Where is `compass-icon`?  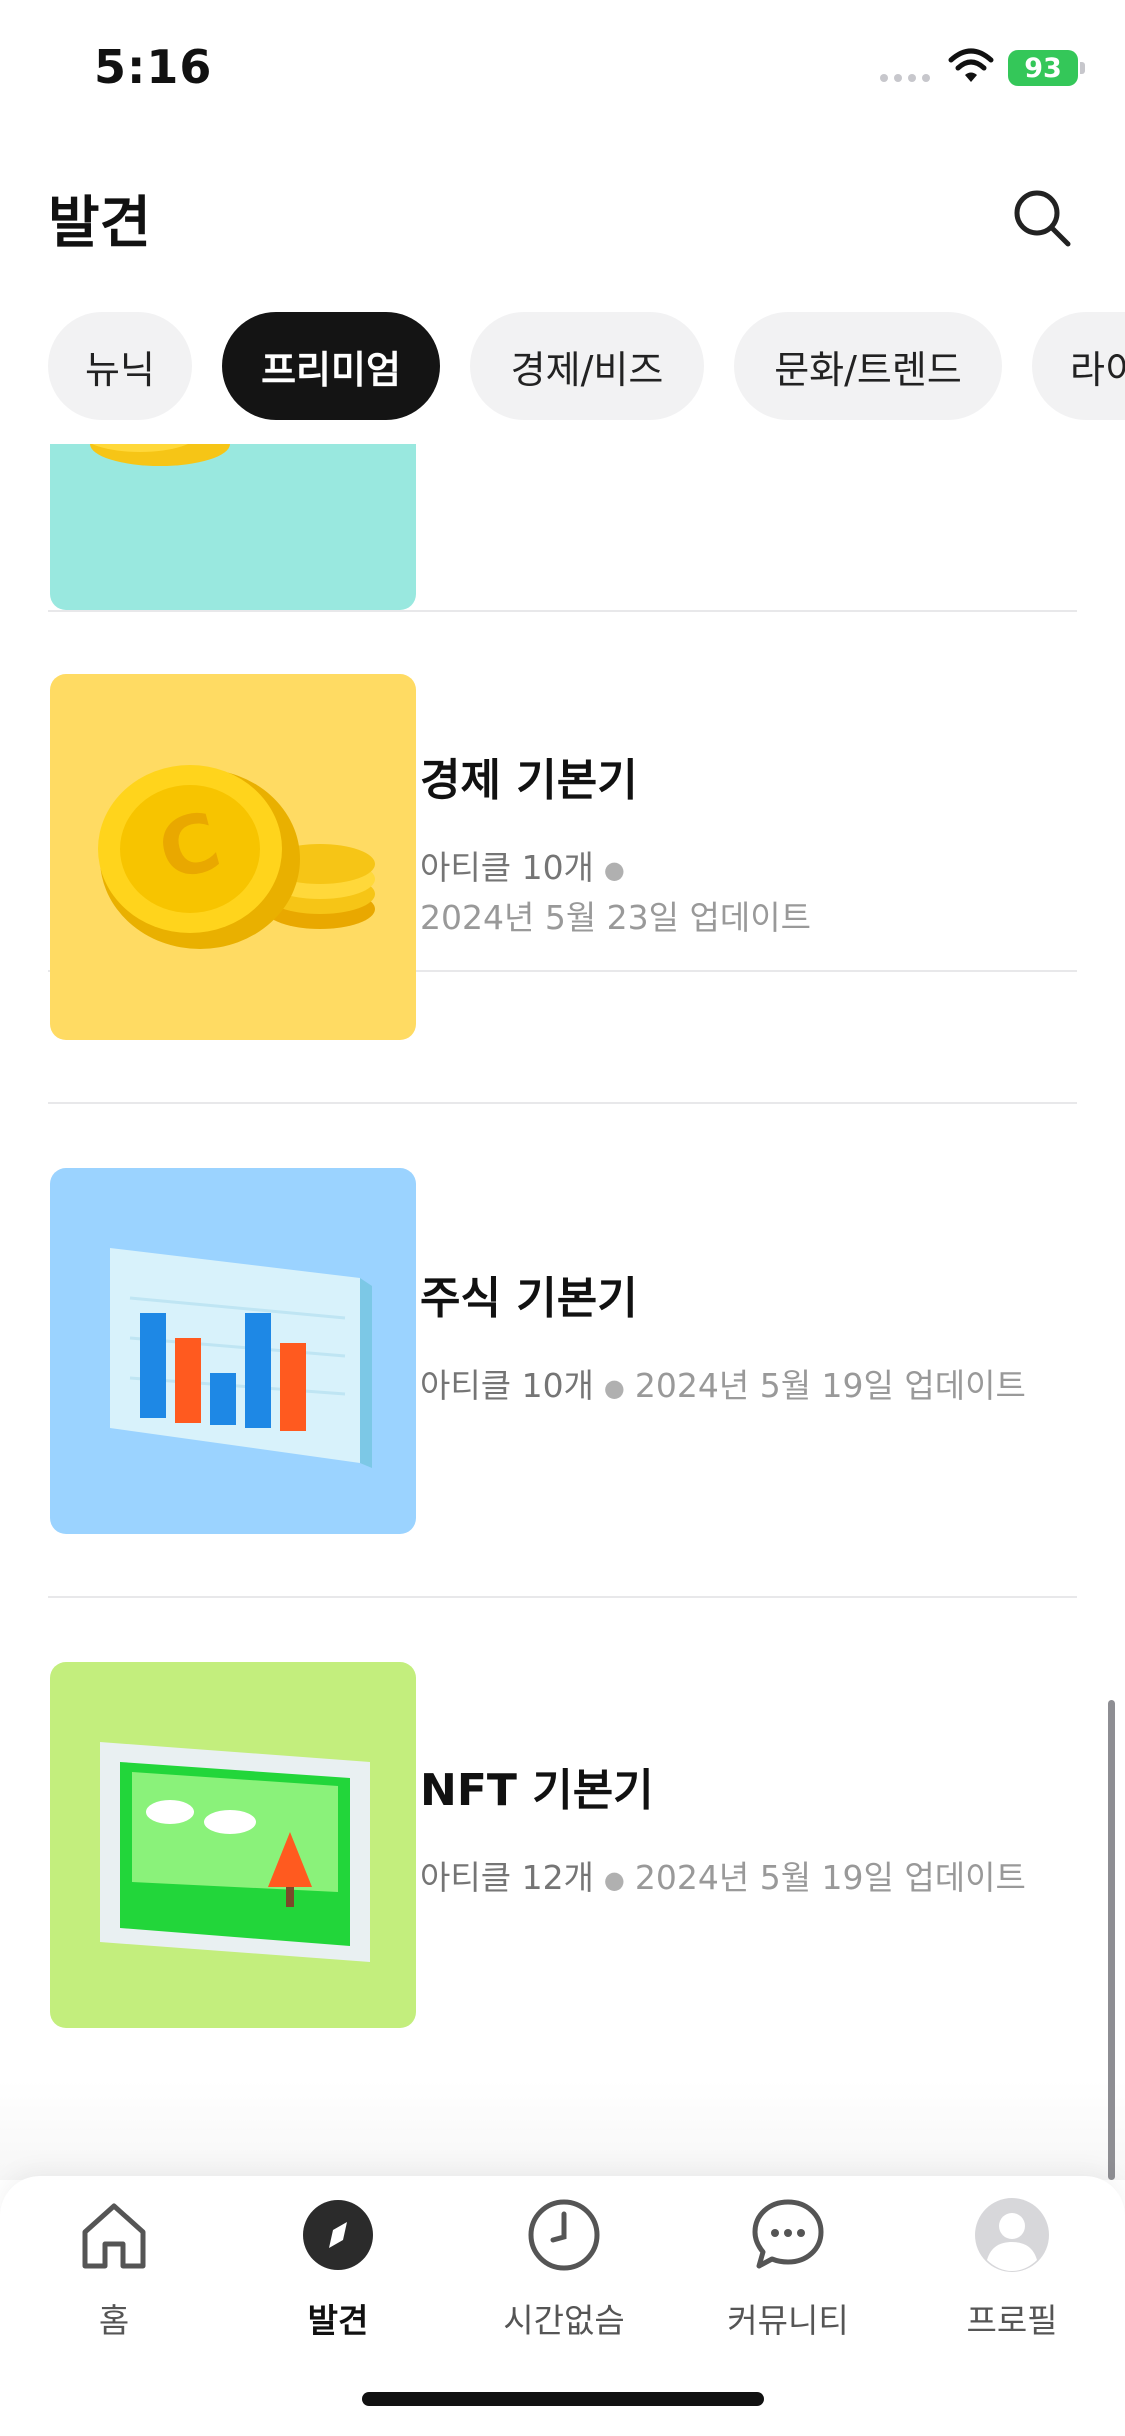 compass-icon is located at coordinates (338, 2235).